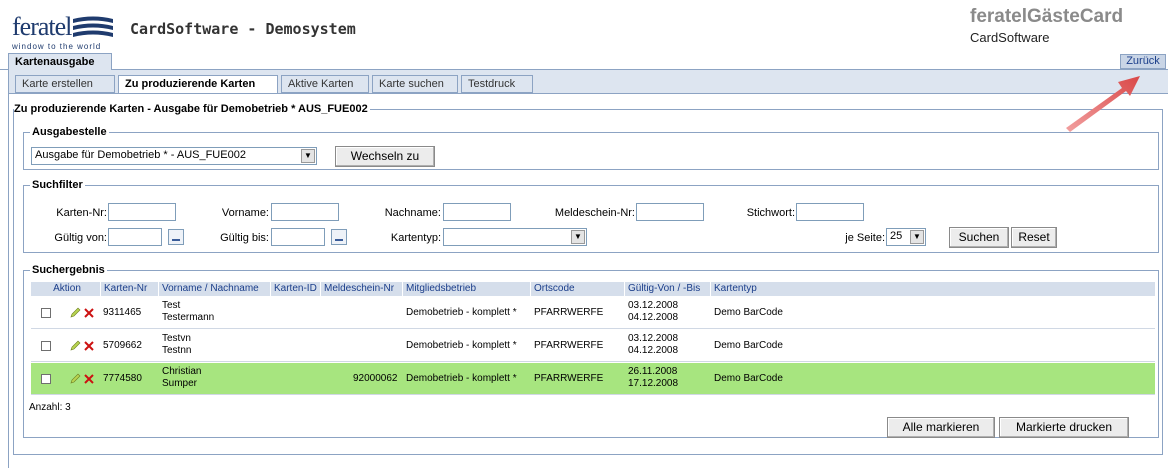 The height and width of the screenshot is (468, 1168). I want to click on col-karten-id: Karten-ID, so click(296, 289).